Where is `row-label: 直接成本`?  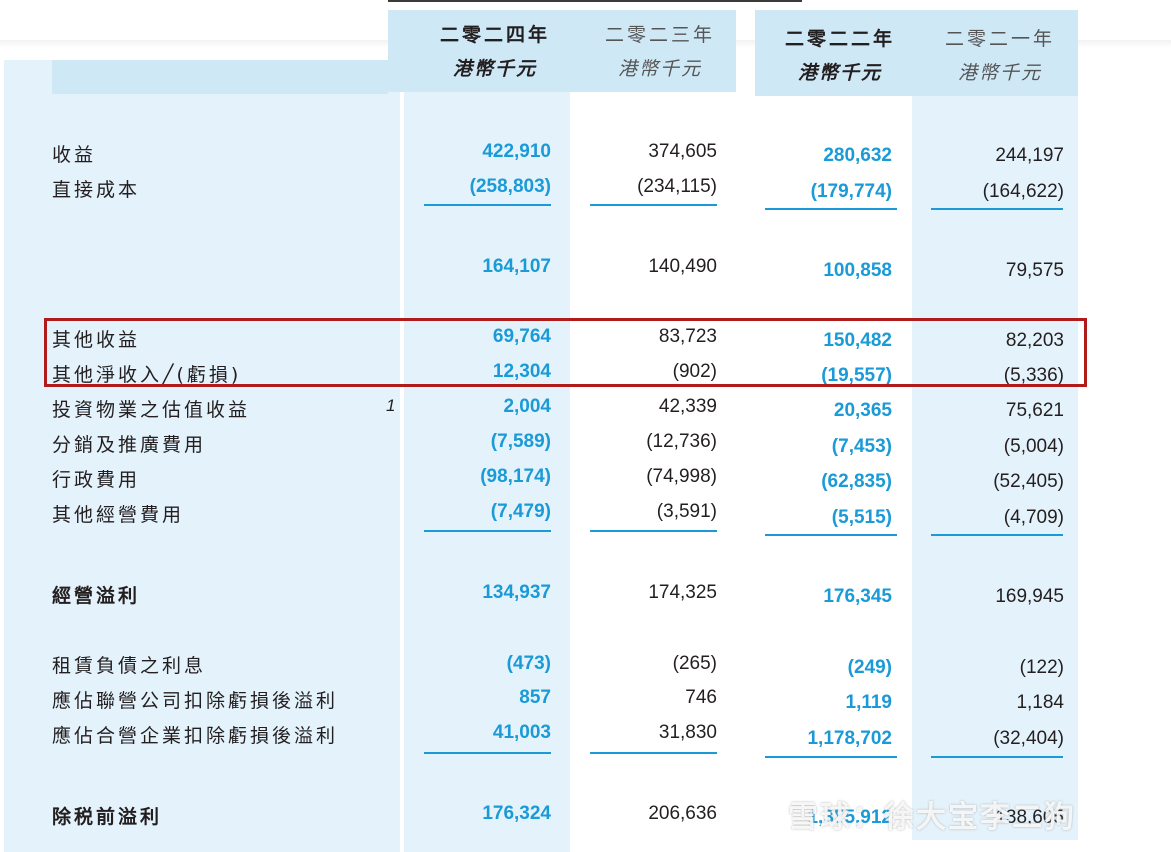
row-label: 直接成本 is located at coordinates (96, 190).